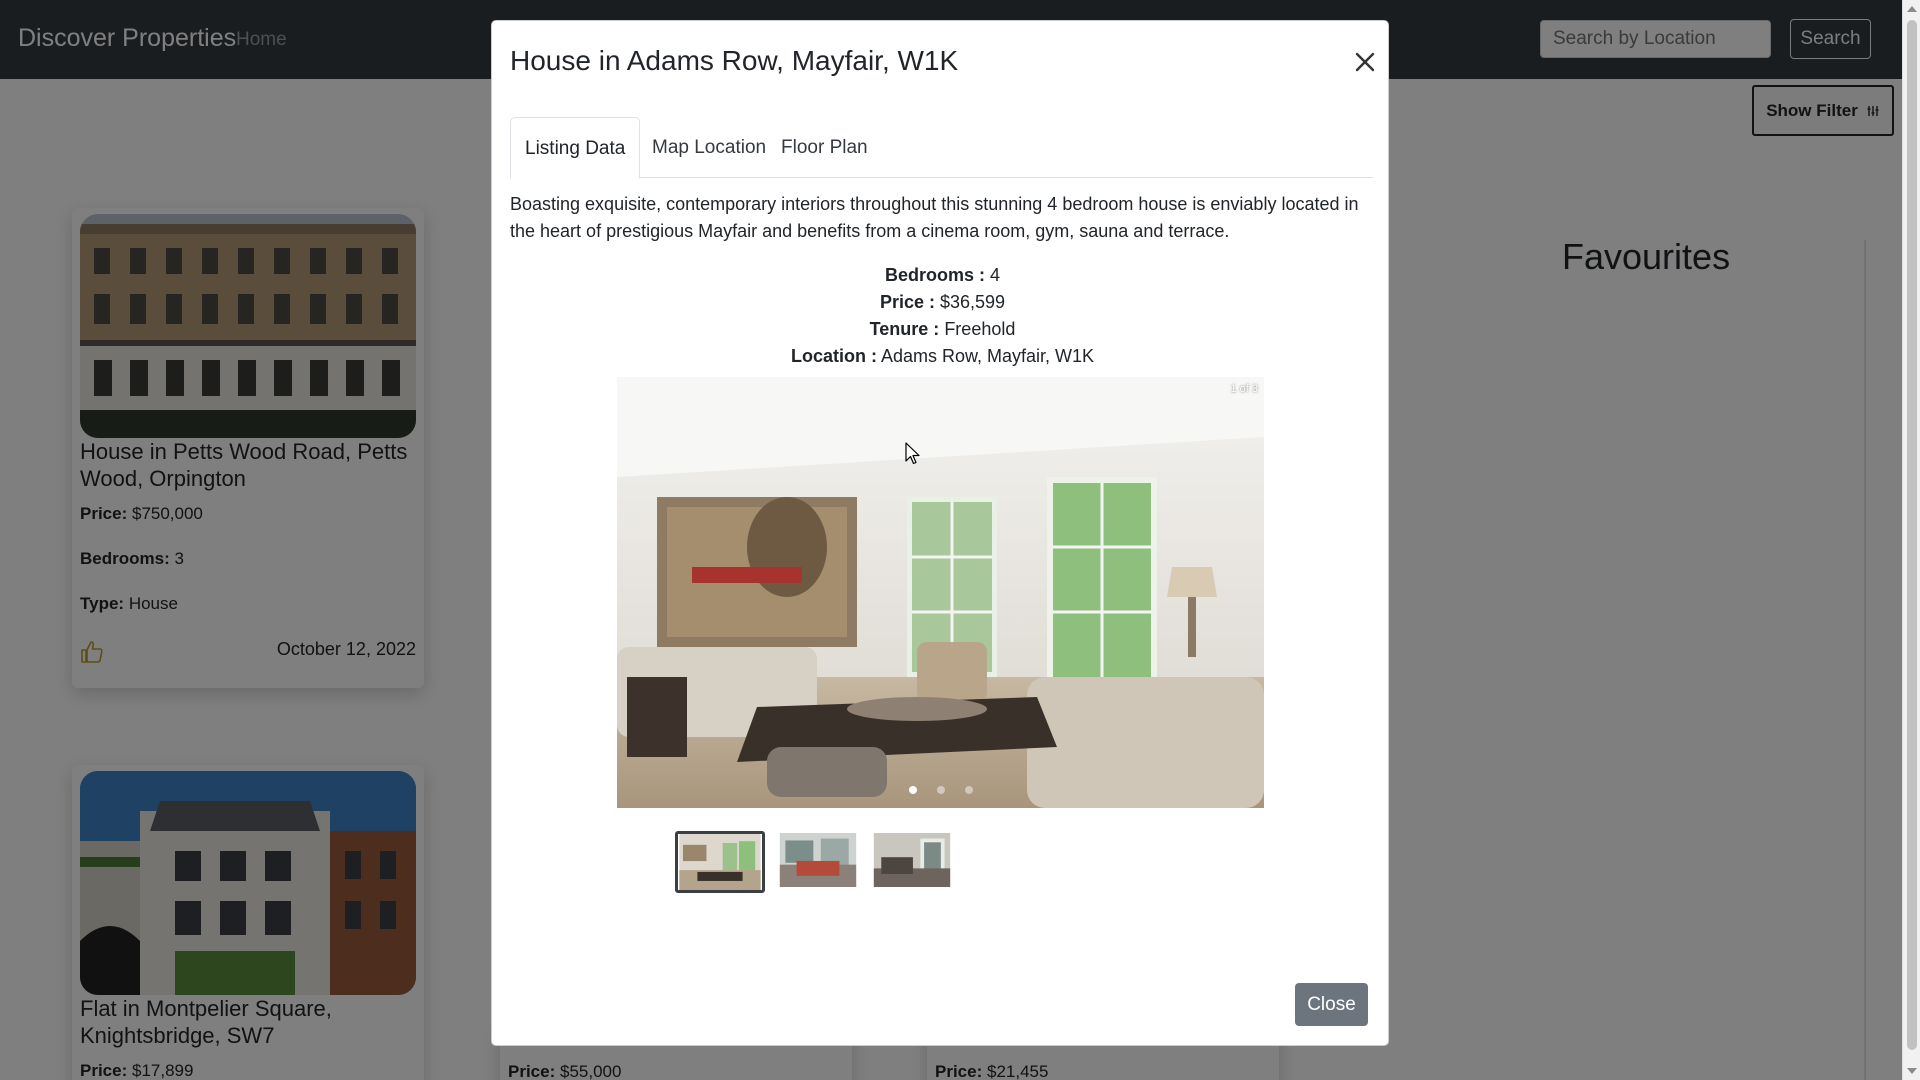 This screenshot has width=1920, height=1080. I want to click on detail-label: Location :, so click(833, 356).